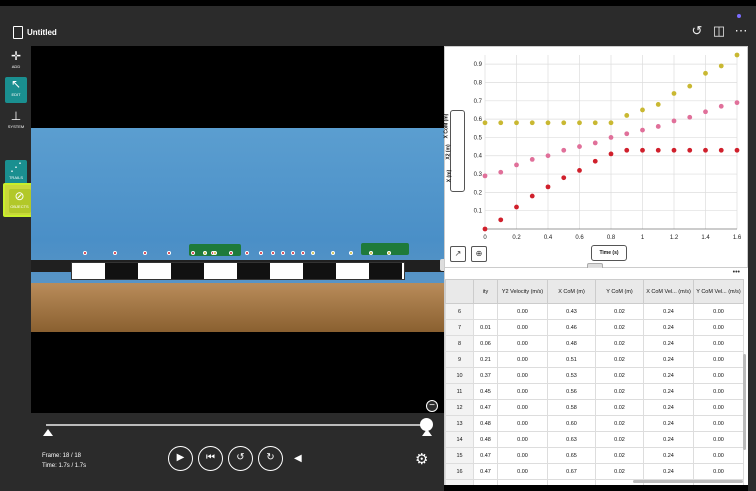 The height and width of the screenshot is (491, 756). Describe the element at coordinates (459, 407) in the screenshot. I see `row-index: 12` at that location.